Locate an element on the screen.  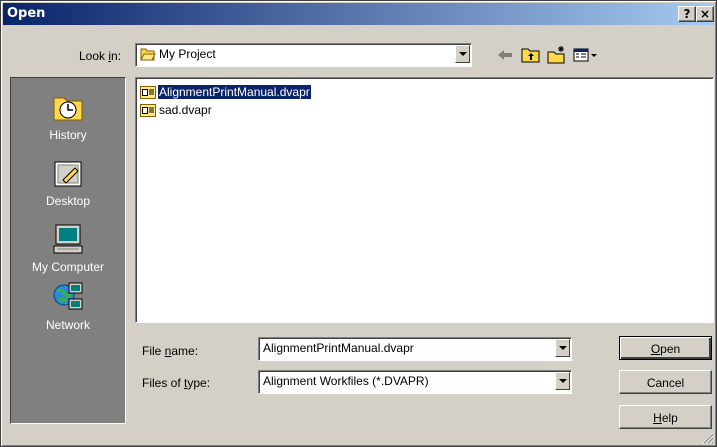
history-label: History is located at coordinates (68, 135).